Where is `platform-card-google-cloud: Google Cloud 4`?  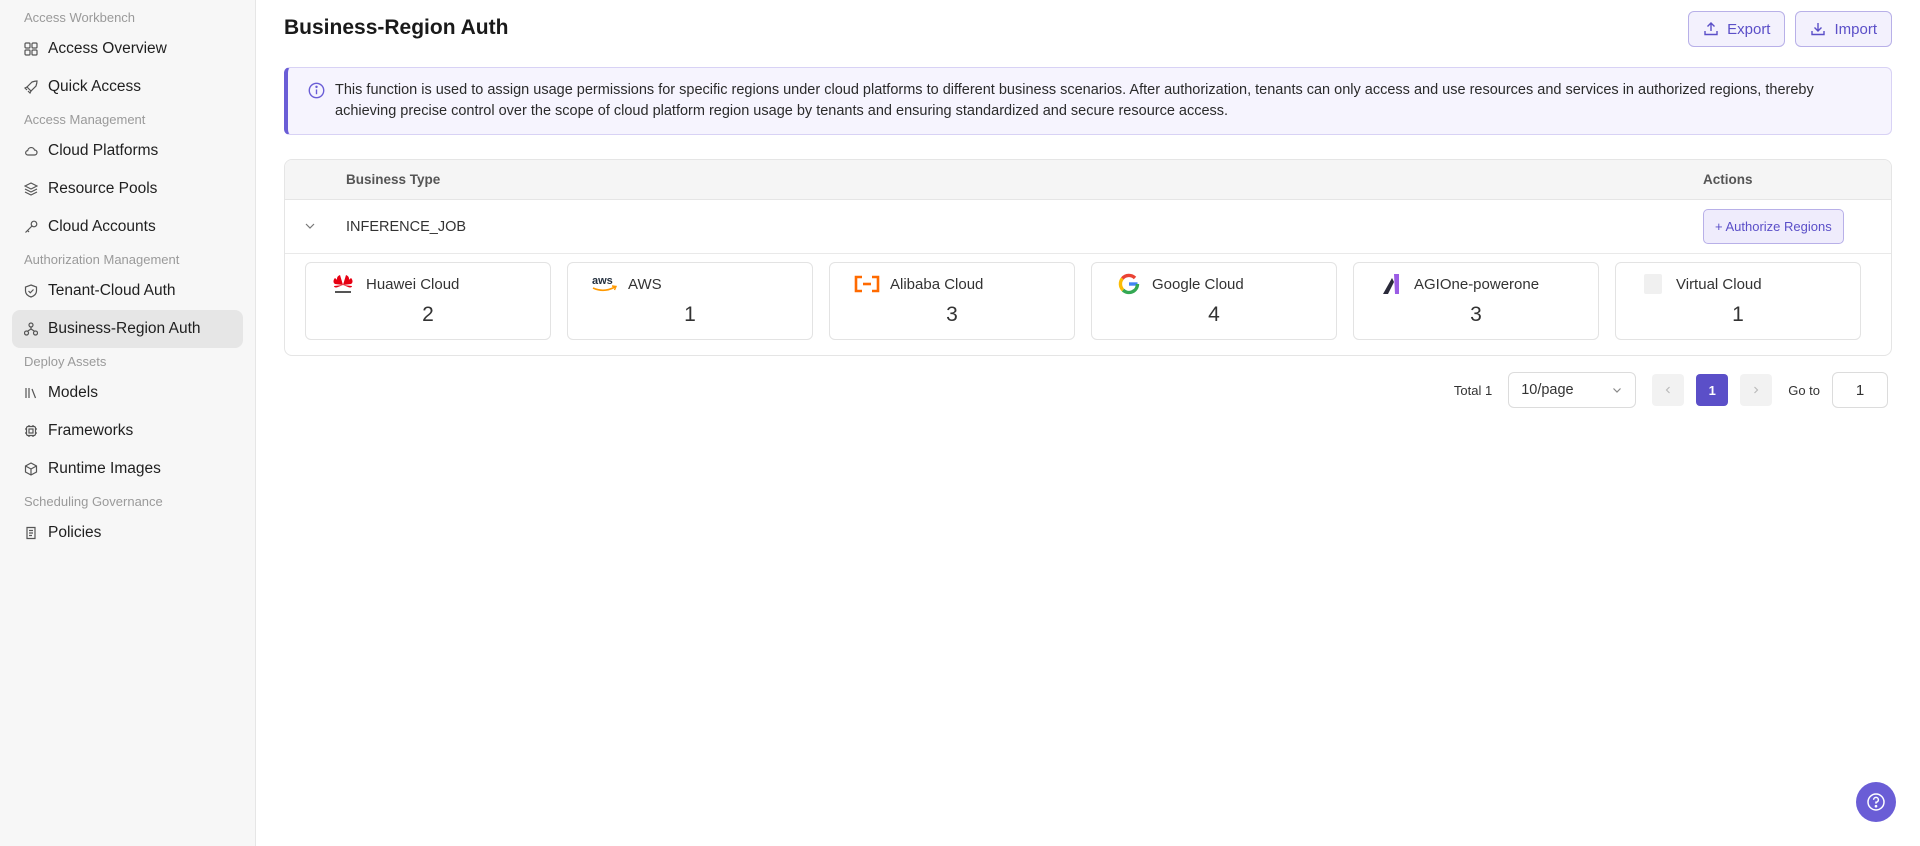 platform-card-google-cloud: Google Cloud 4 is located at coordinates (1214, 301).